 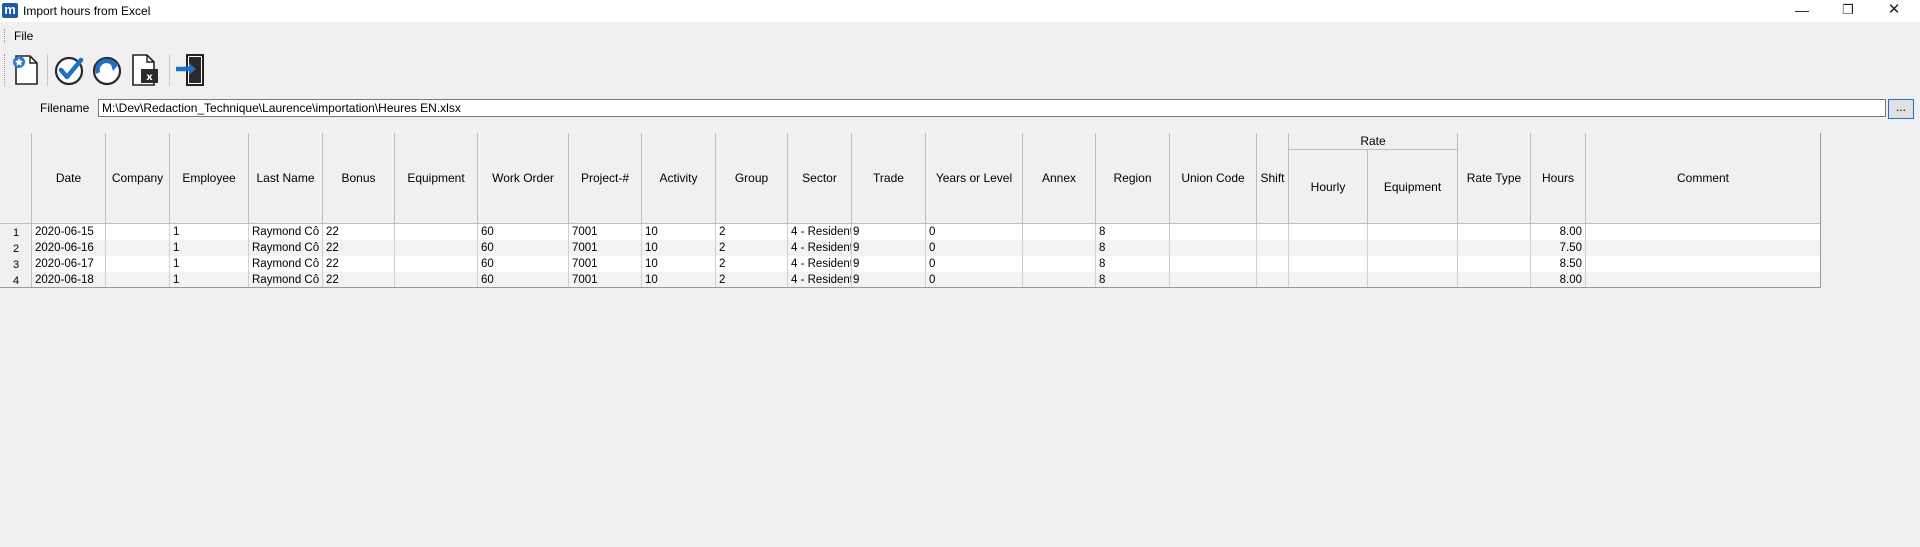 I want to click on column-header-rate-type: Rate Type, so click(x=1494, y=178).